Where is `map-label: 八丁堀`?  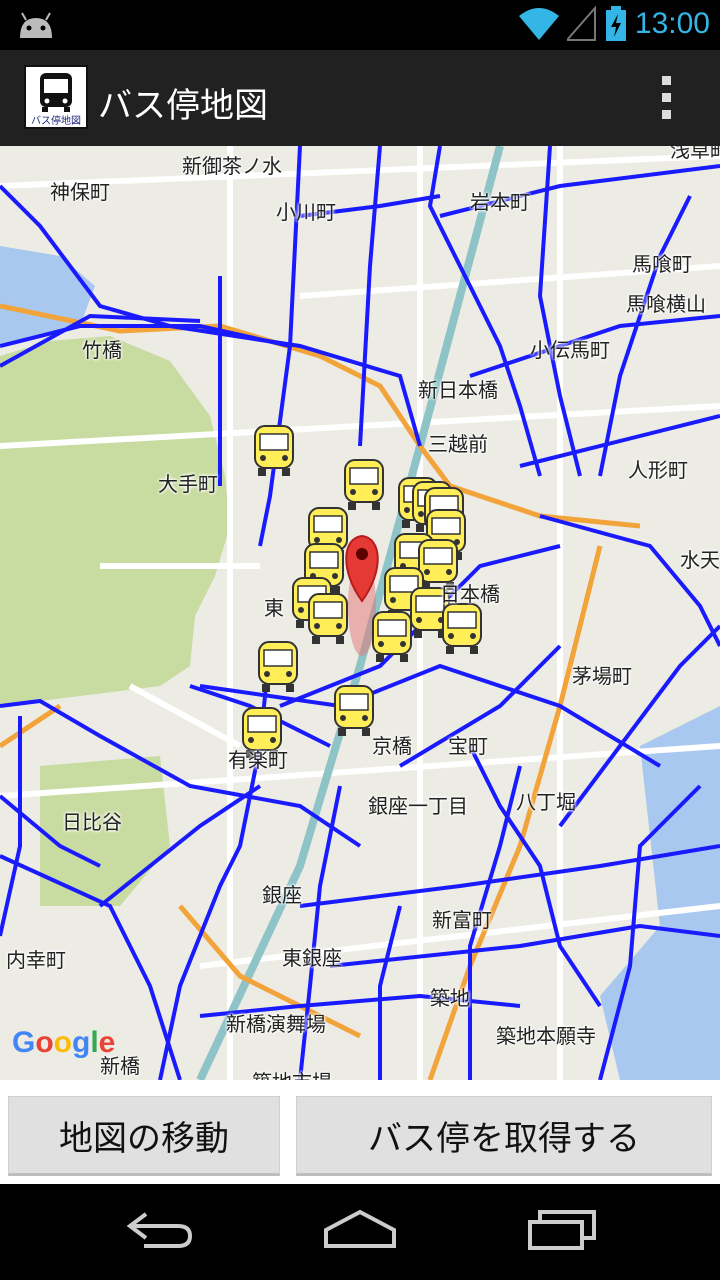 map-label: 八丁堀 is located at coordinates (546, 802).